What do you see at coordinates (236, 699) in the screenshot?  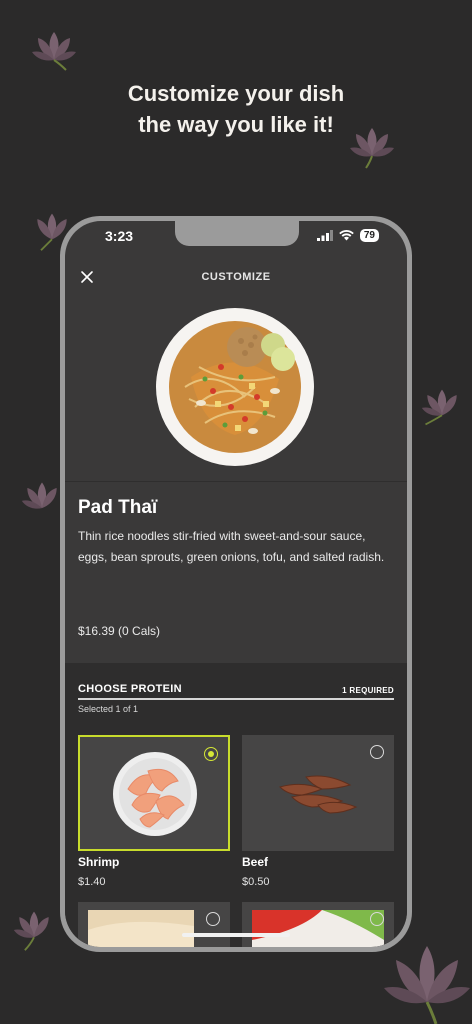 I see `section-divider` at bounding box center [236, 699].